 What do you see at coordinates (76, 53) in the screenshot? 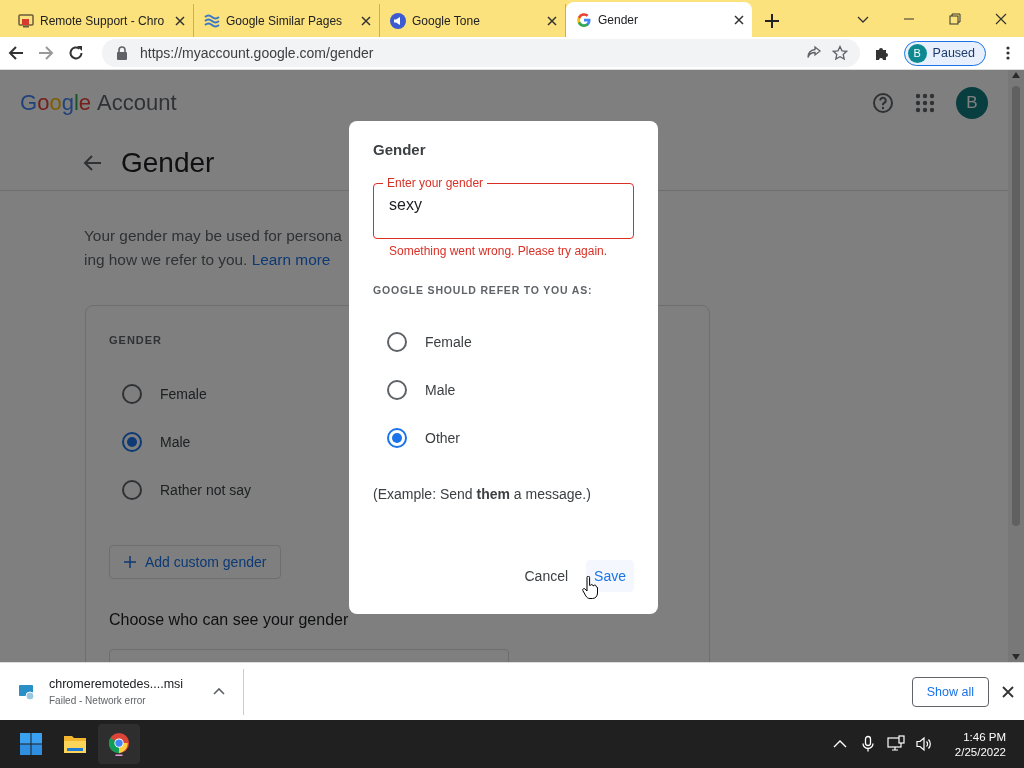
I see `reload-icon` at bounding box center [76, 53].